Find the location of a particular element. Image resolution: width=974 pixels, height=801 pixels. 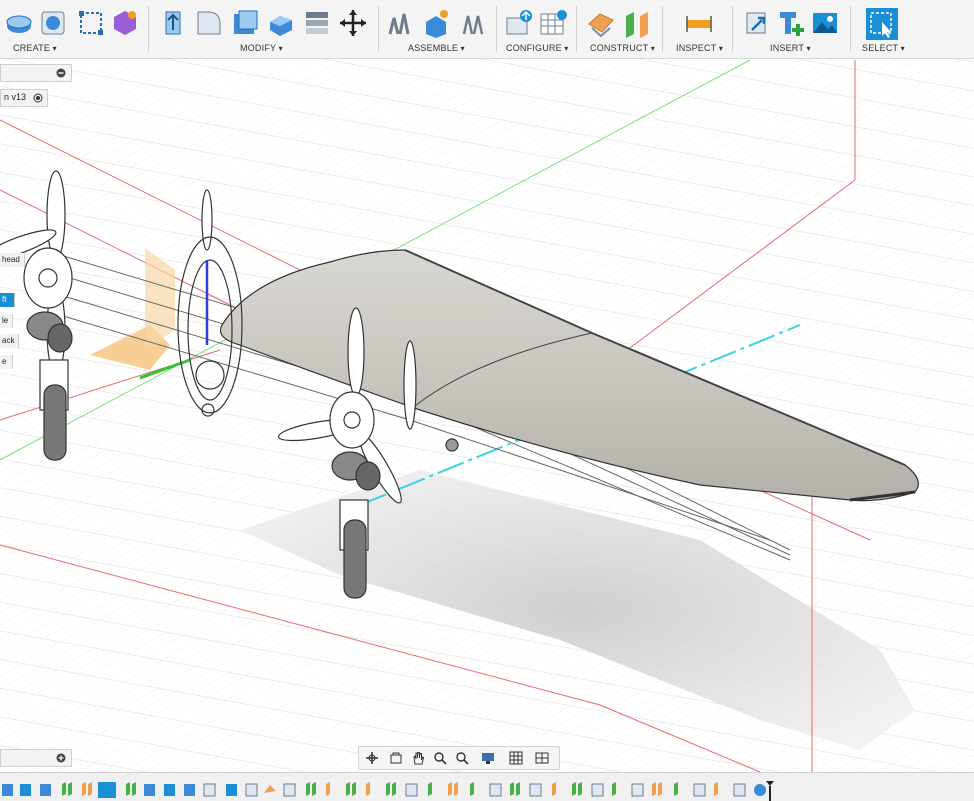

assemble-menu-label: ASSEMBLE is located at coordinates (436, 48).